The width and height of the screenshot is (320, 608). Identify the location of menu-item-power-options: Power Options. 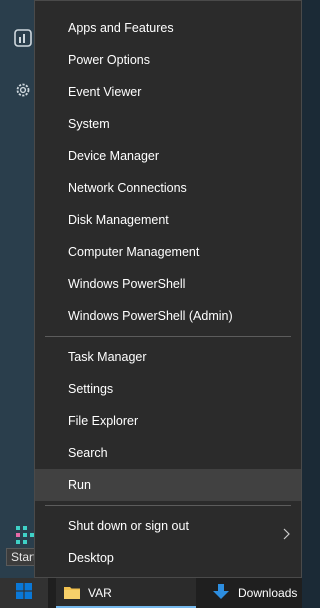
(168, 60).